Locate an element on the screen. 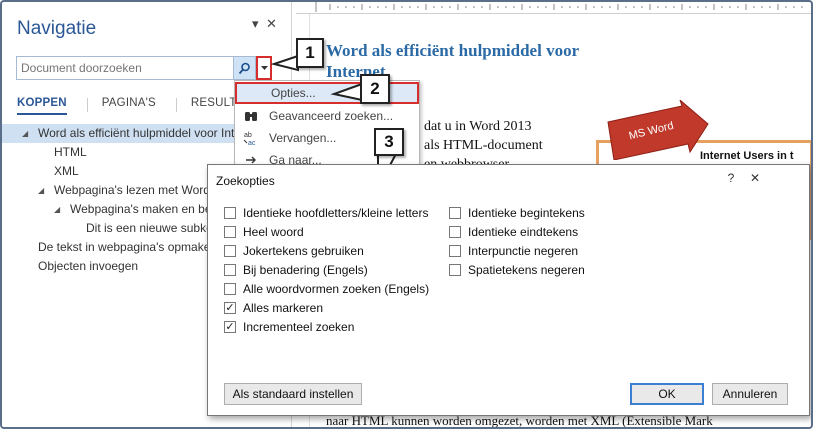  chevron-down-icon is located at coordinates (264, 67).